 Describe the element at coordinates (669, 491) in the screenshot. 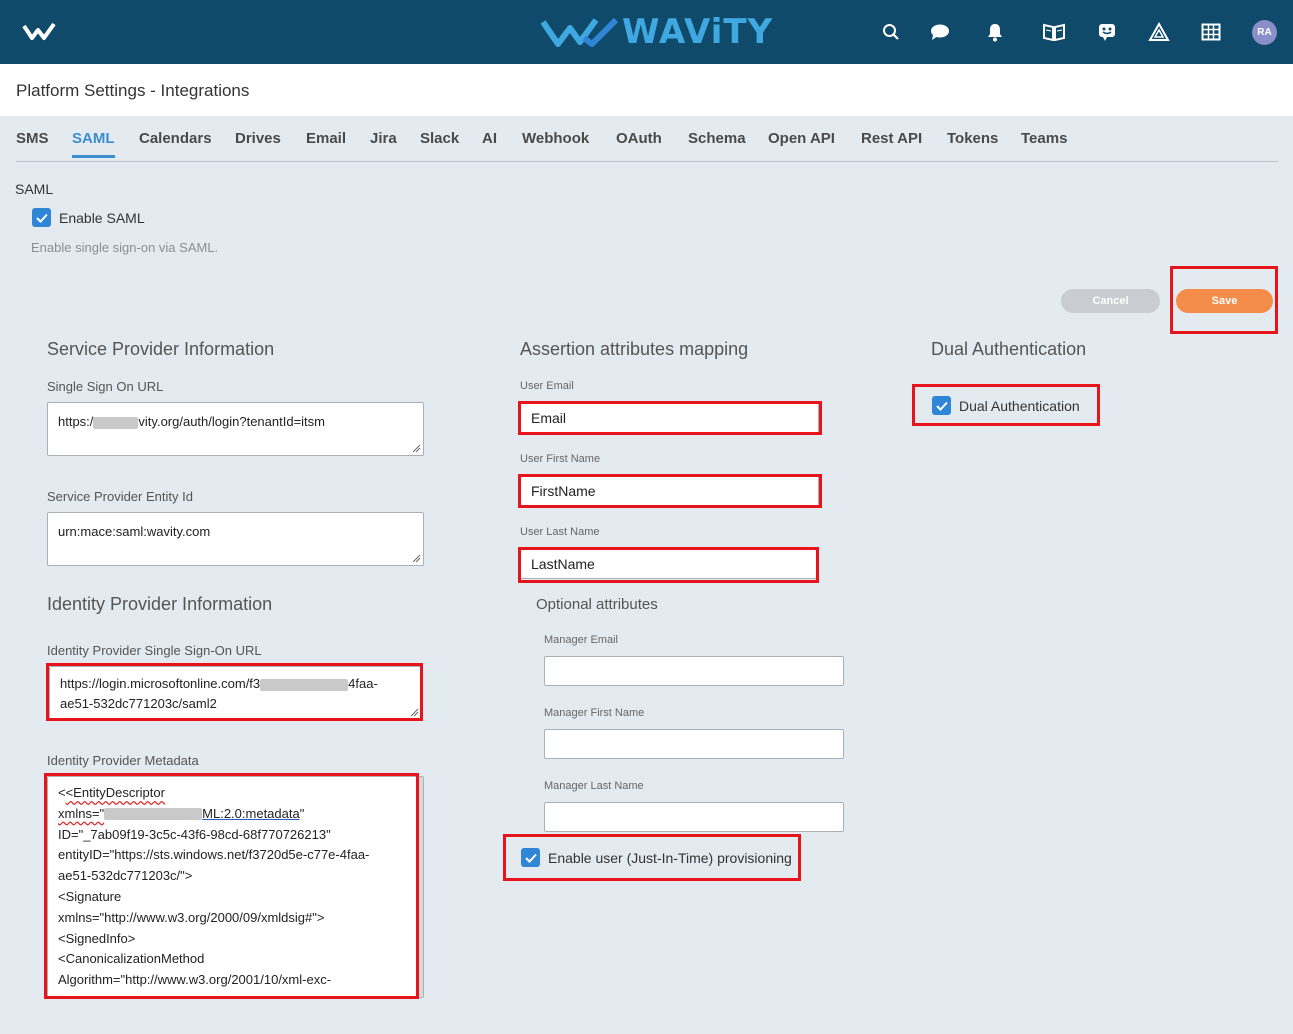

I see `user-first-name-input: FirstName` at that location.